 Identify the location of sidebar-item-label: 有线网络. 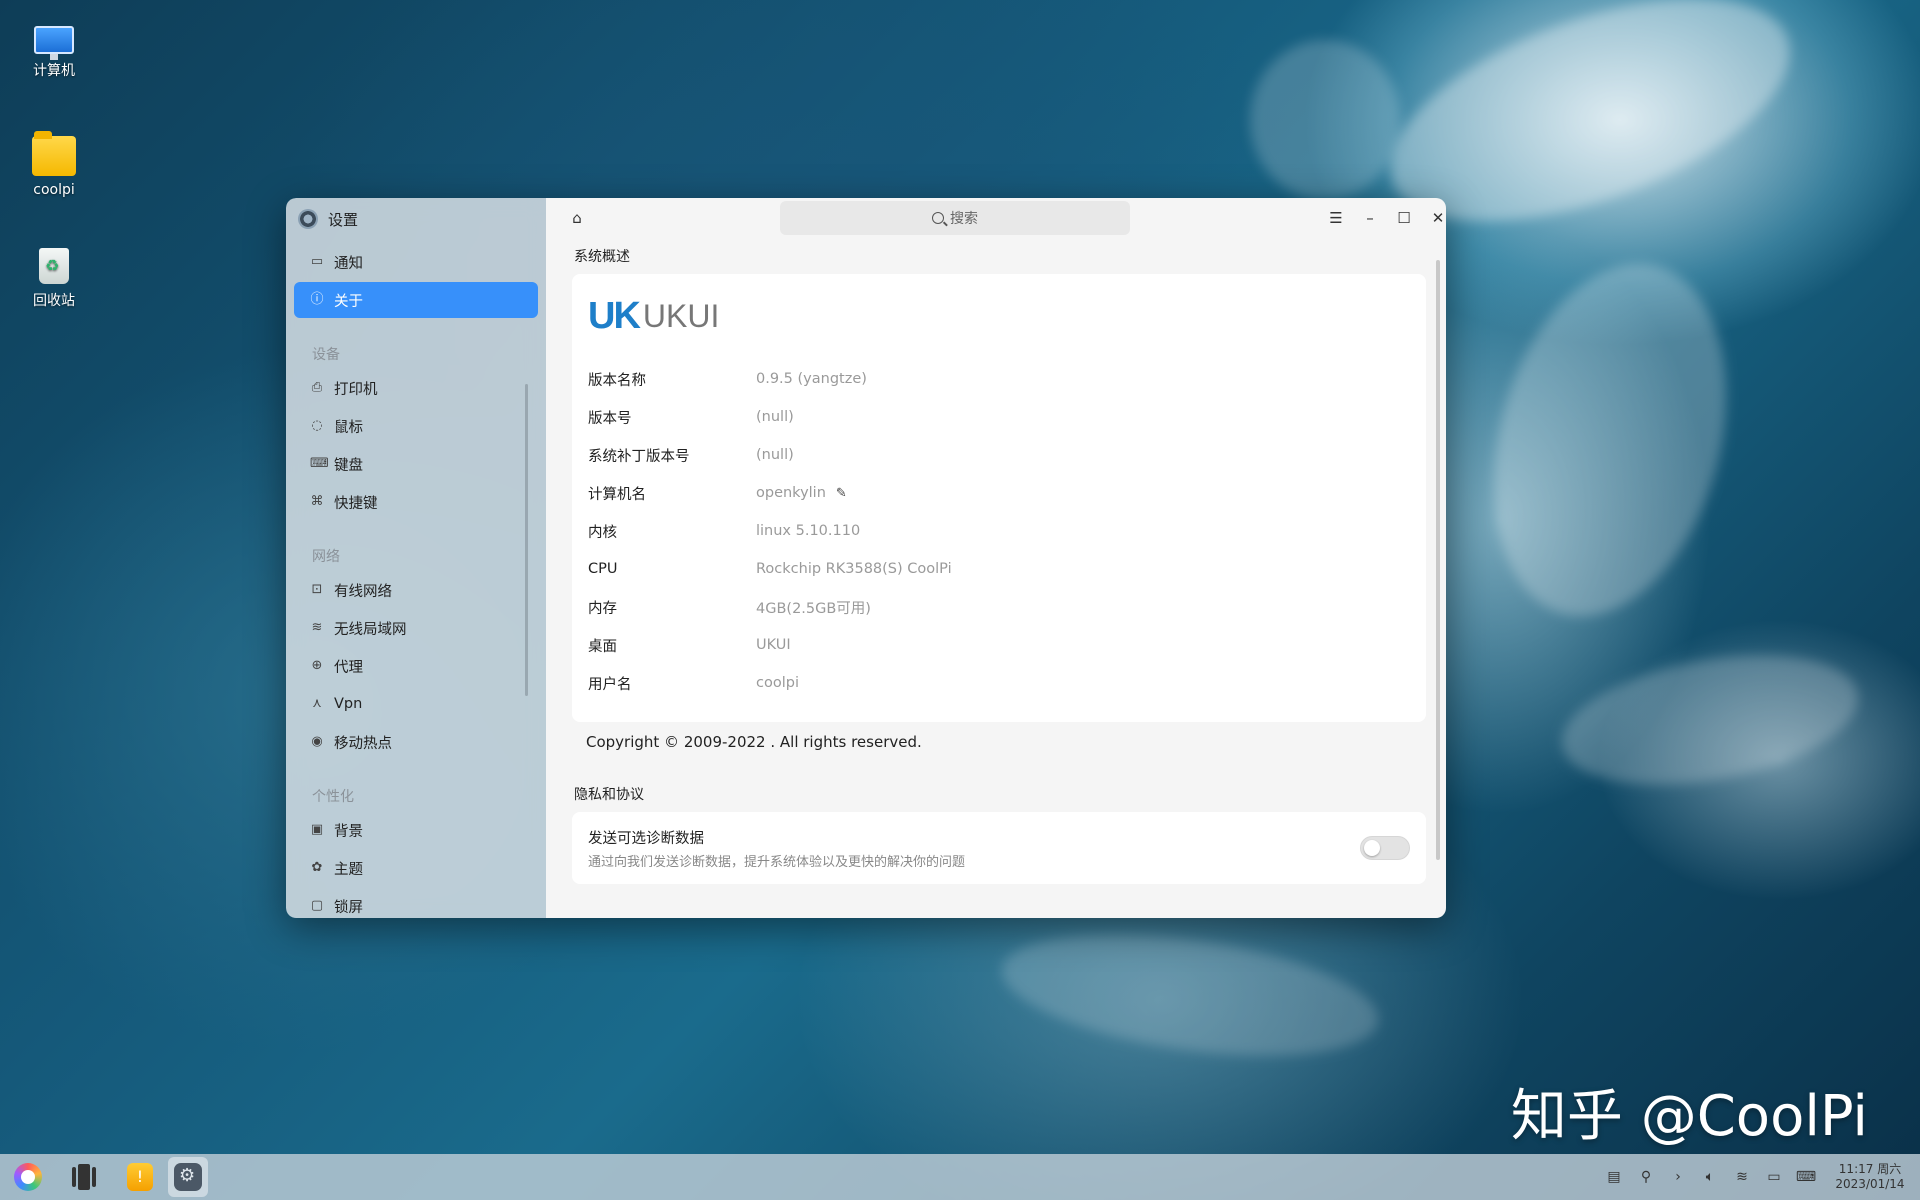
(363, 591).